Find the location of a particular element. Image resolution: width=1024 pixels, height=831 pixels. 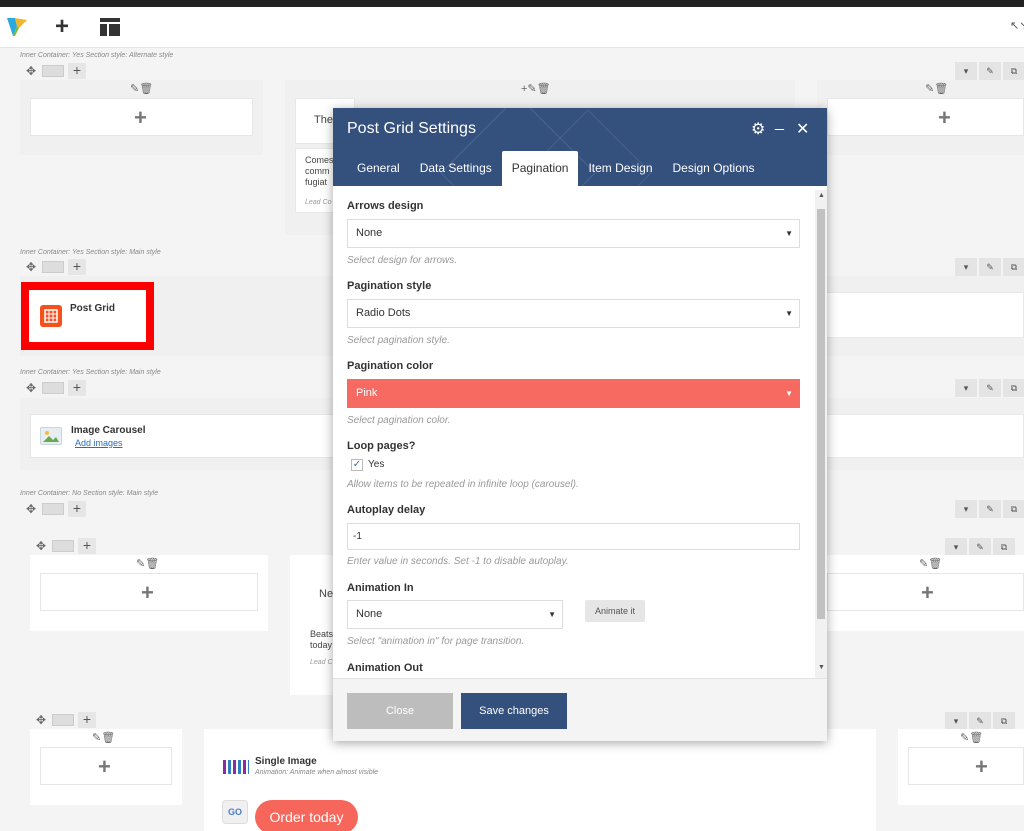

dropdown-arrow-icon: ▼ is located at coordinates (789, 233).